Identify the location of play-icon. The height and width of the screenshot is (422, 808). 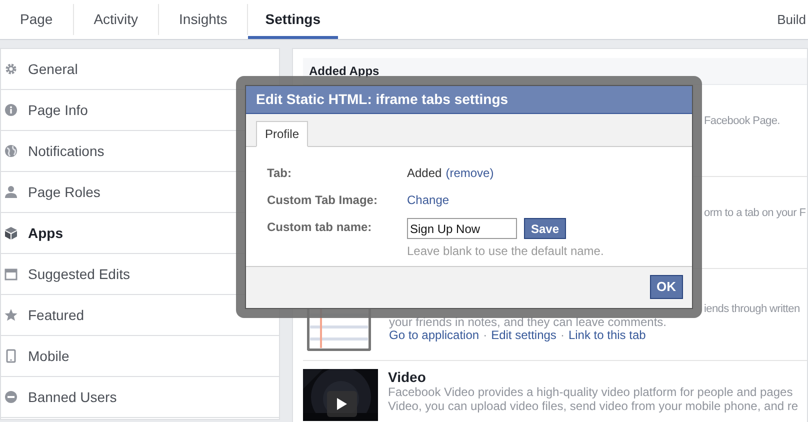
(342, 404).